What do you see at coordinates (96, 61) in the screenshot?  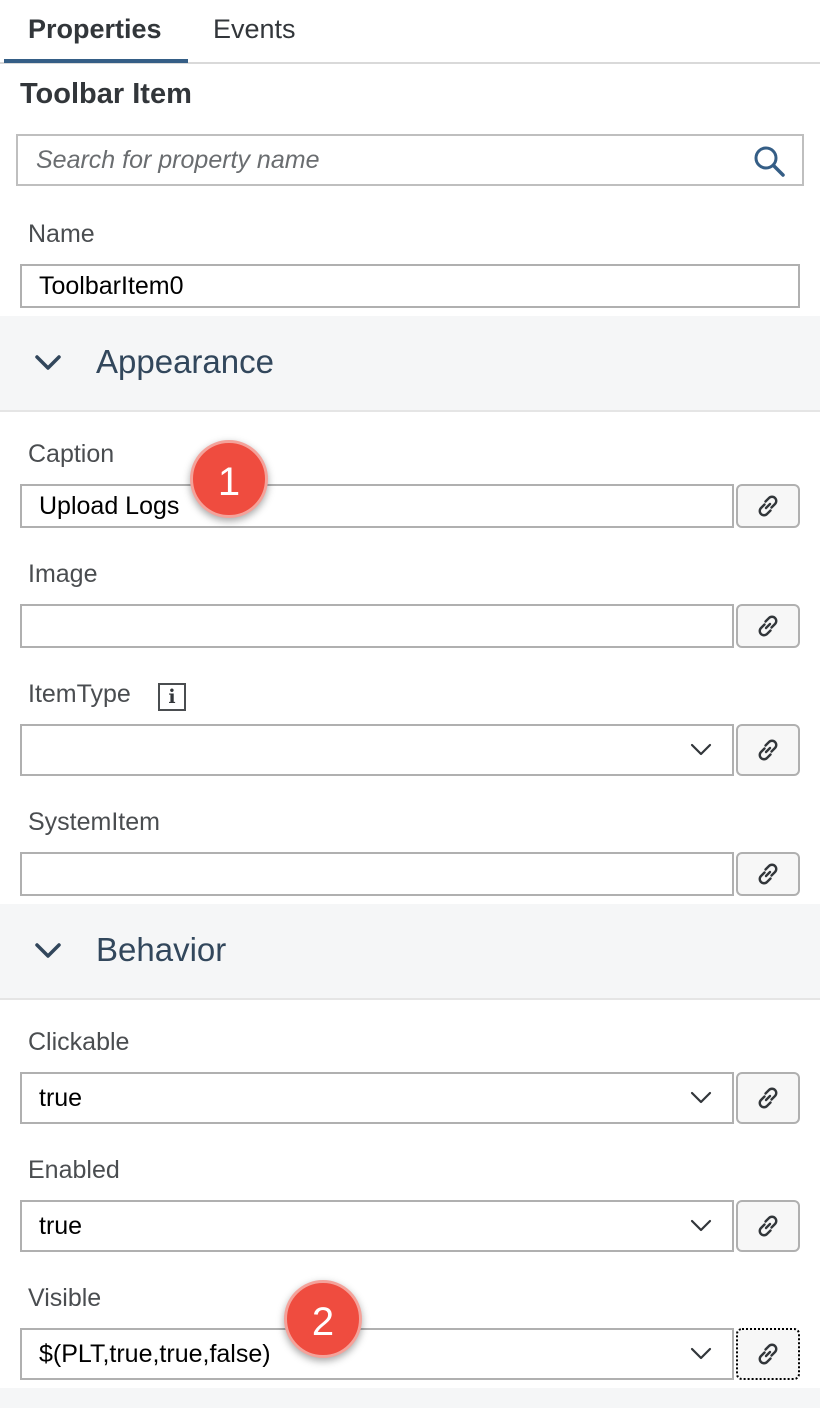 I see `active-tab-indicator` at bounding box center [96, 61].